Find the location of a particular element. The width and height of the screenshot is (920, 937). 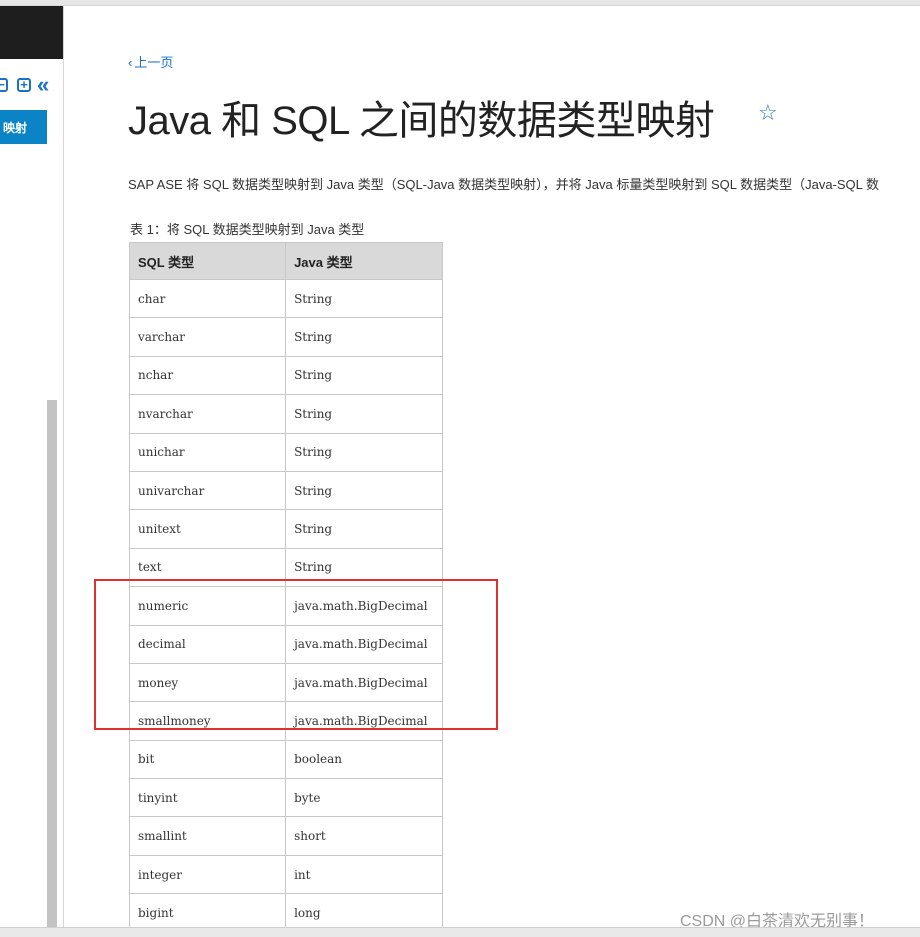

table-row: unichar String is located at coordinates (285, 452).